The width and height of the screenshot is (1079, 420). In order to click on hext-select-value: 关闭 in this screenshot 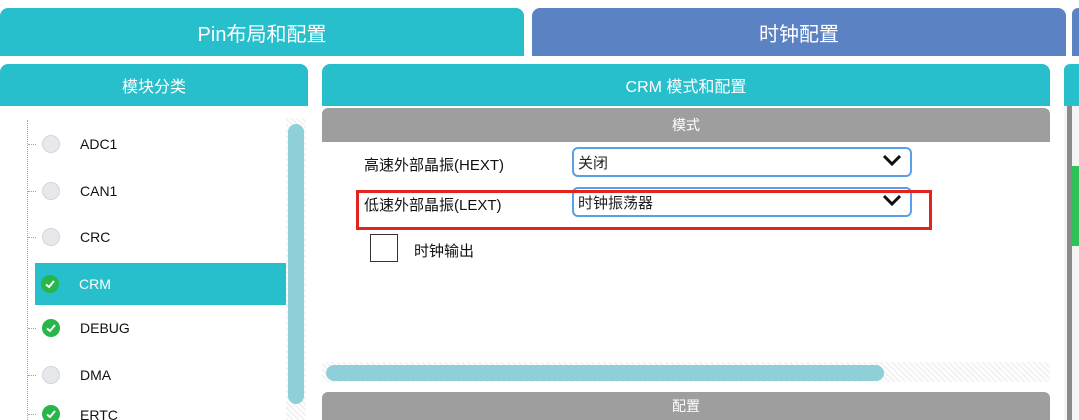, I will do `click(593, 163)`.